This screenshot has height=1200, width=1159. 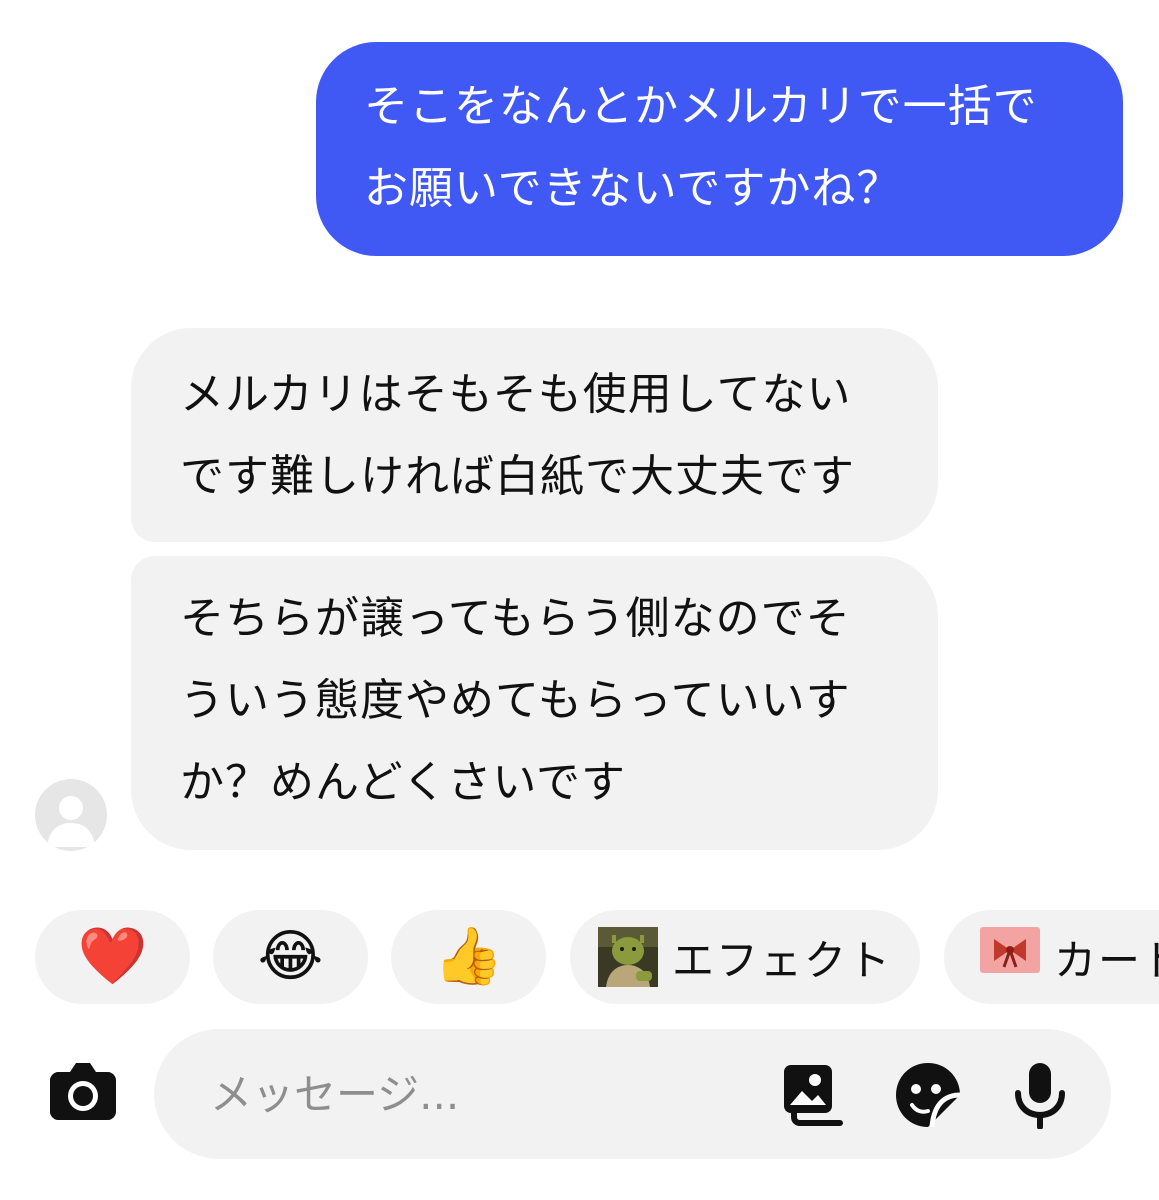 I want to click on message-composer, so click(x=632, y=1094).